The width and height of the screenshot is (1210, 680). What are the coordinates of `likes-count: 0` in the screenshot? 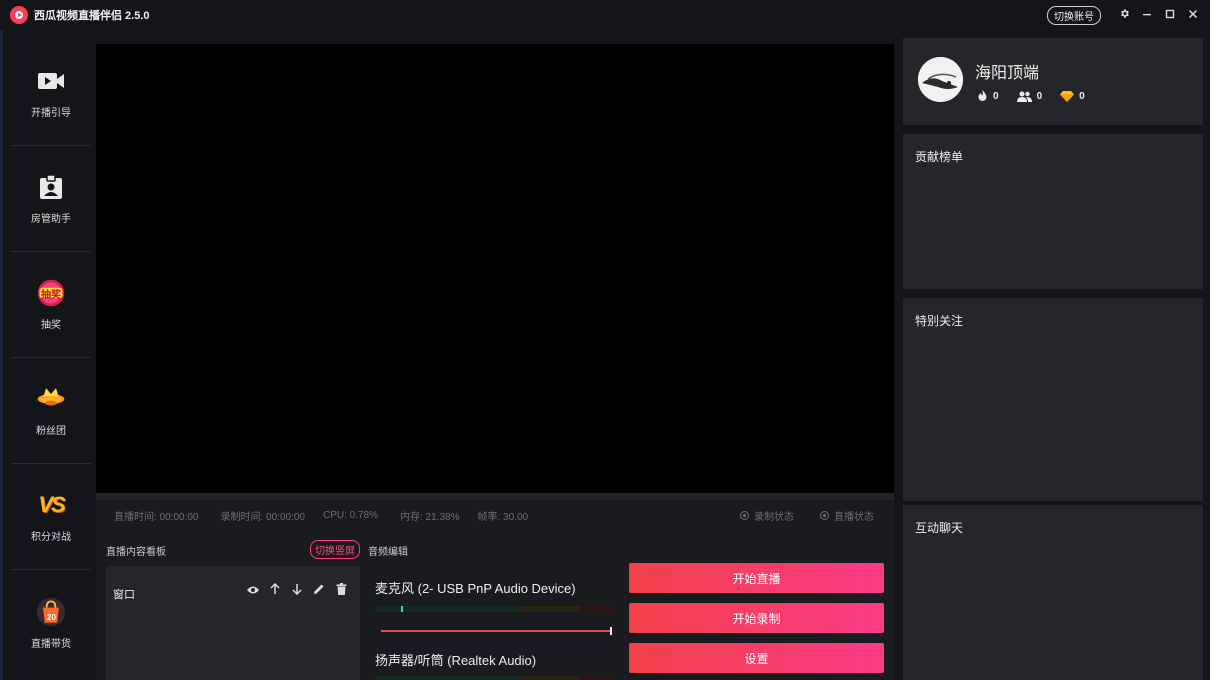 It's located at (988, 96).